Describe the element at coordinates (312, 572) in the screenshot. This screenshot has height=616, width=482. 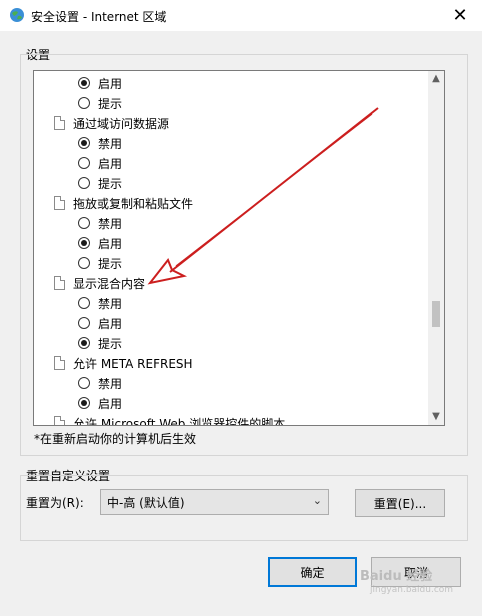
I see `ok-button: 确定` at that location.